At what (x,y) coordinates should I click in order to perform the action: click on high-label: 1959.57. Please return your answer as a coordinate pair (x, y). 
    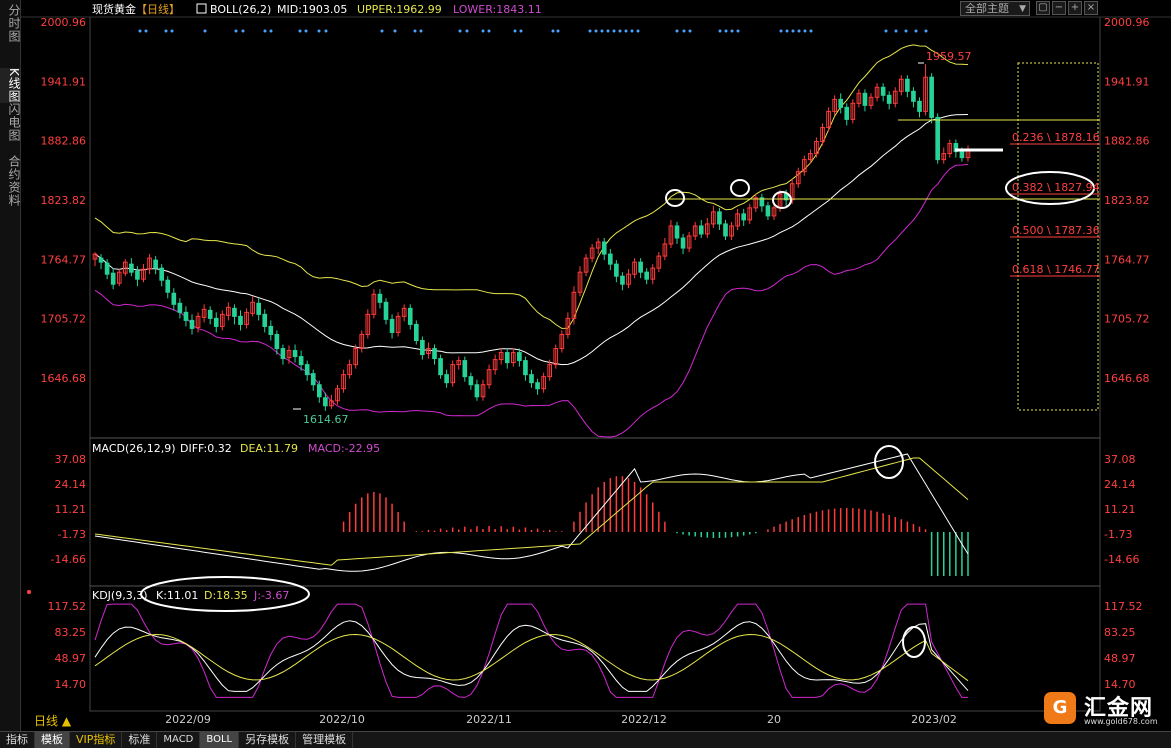
    Looking at the image, I should click on (949, 56).